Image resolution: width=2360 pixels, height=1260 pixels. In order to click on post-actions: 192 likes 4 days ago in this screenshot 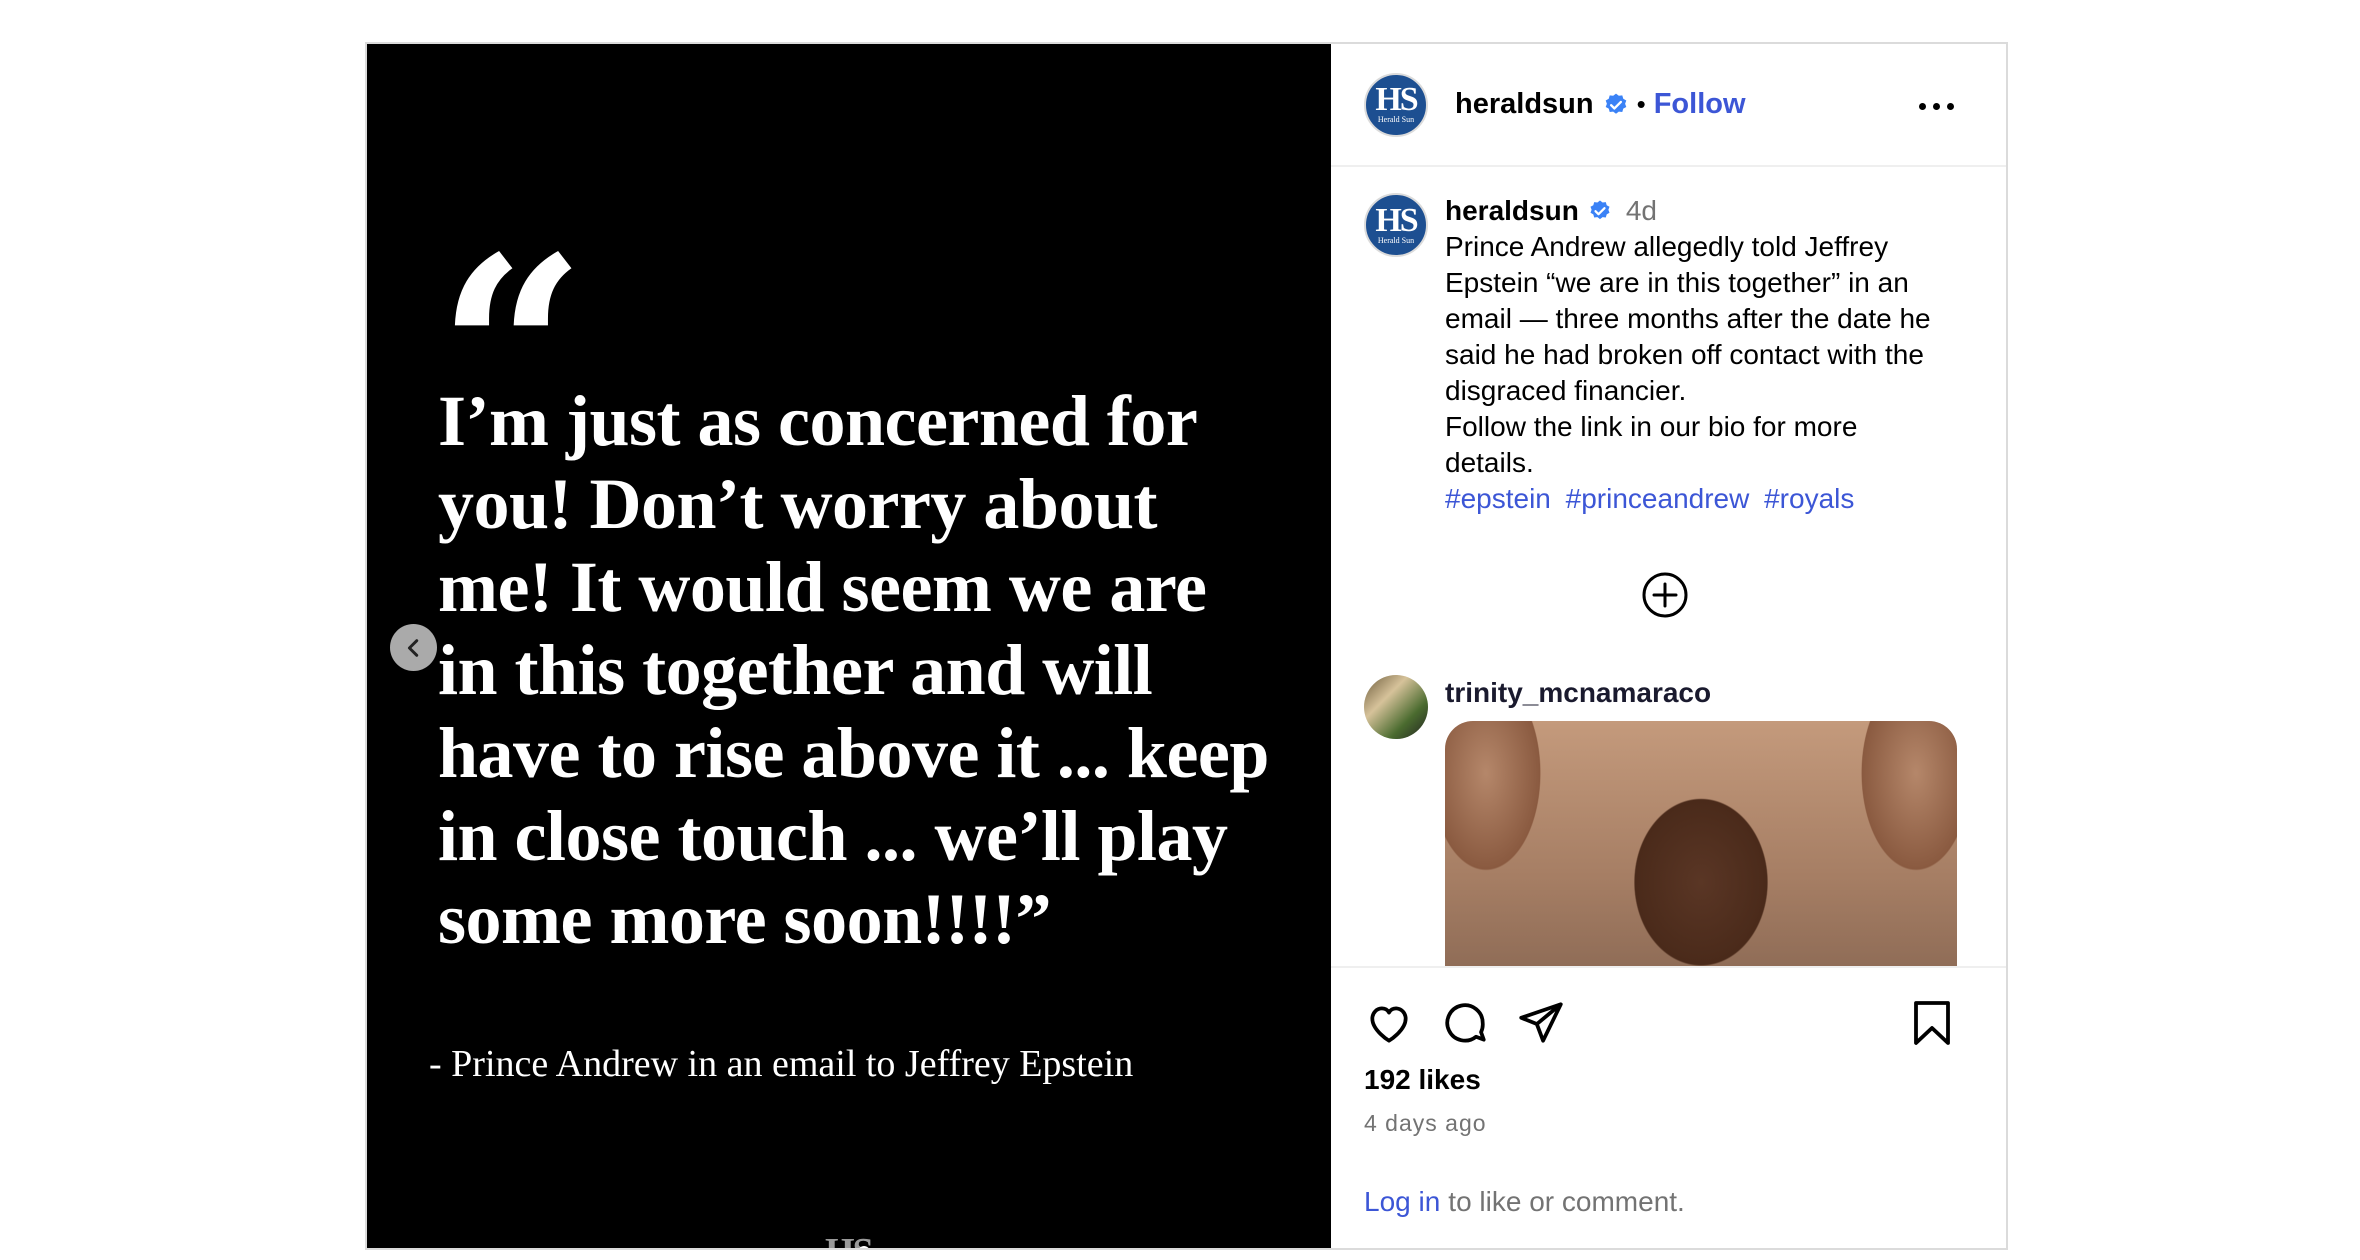, I will do `click(1668, 1061)`.